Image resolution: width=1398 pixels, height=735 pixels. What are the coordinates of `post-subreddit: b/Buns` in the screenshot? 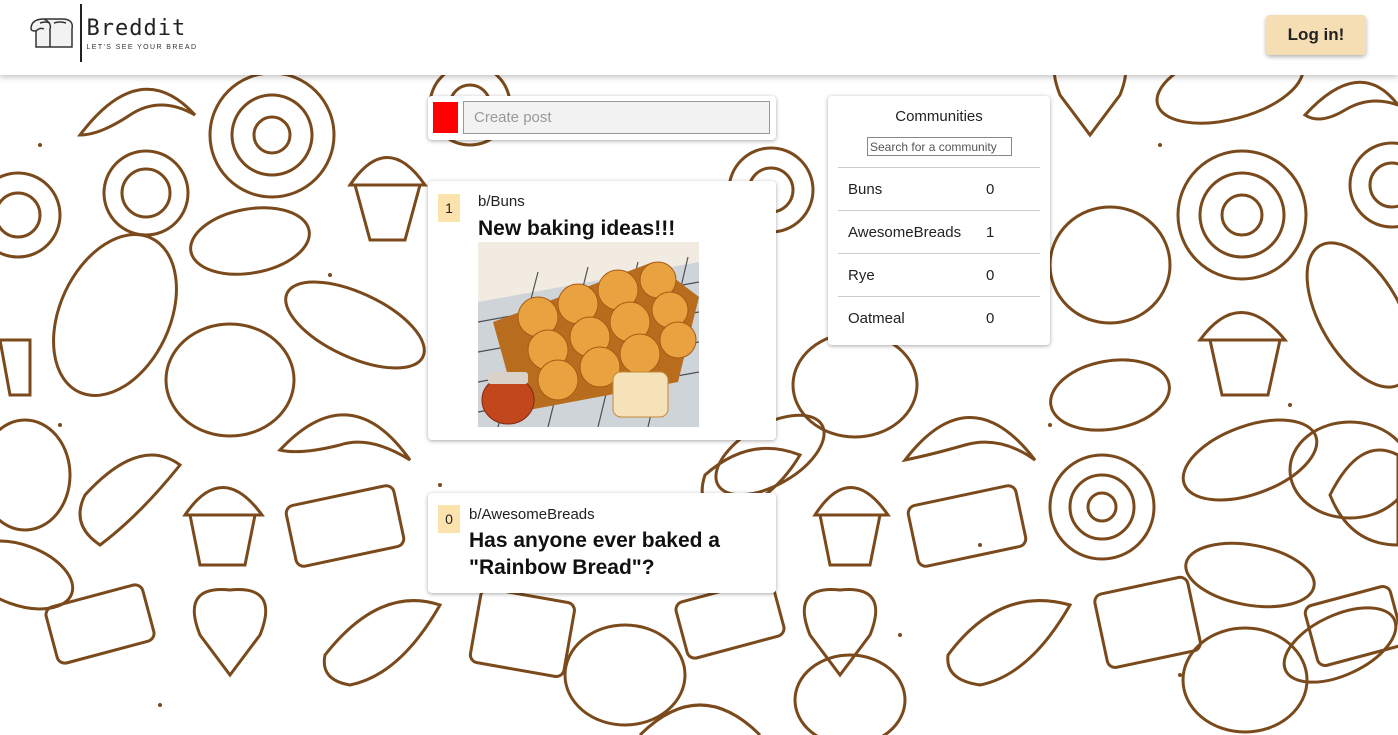 It's located at (501, 201).